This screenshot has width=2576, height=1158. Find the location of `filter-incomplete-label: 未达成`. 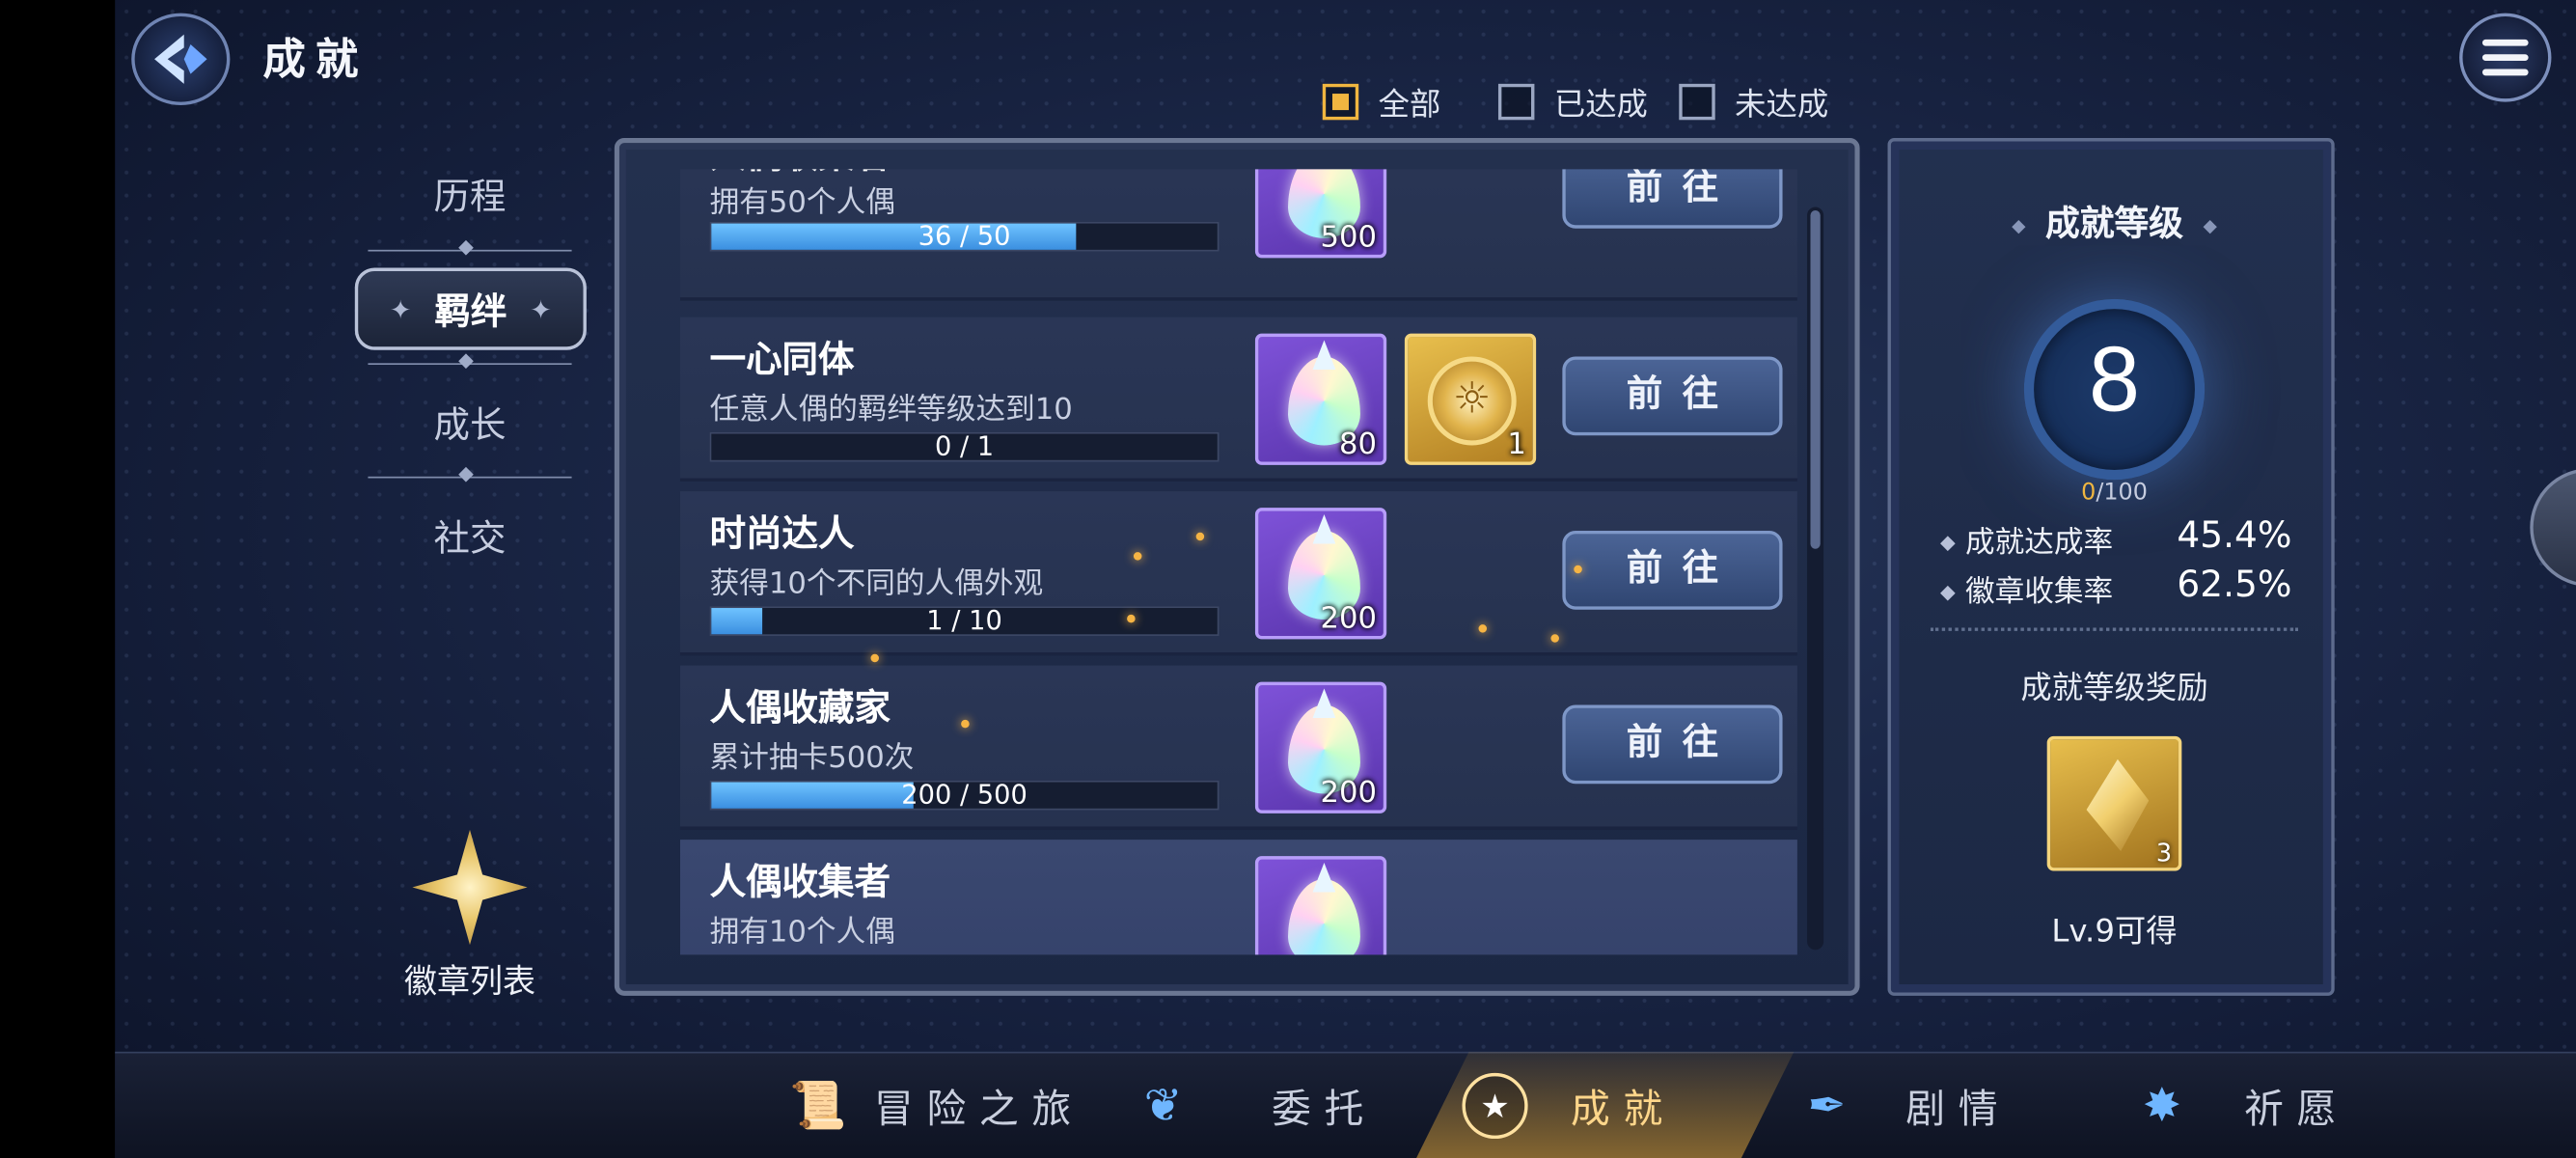

filter-incomplete-label: 未达成 is located at coordinates (1782, 104).